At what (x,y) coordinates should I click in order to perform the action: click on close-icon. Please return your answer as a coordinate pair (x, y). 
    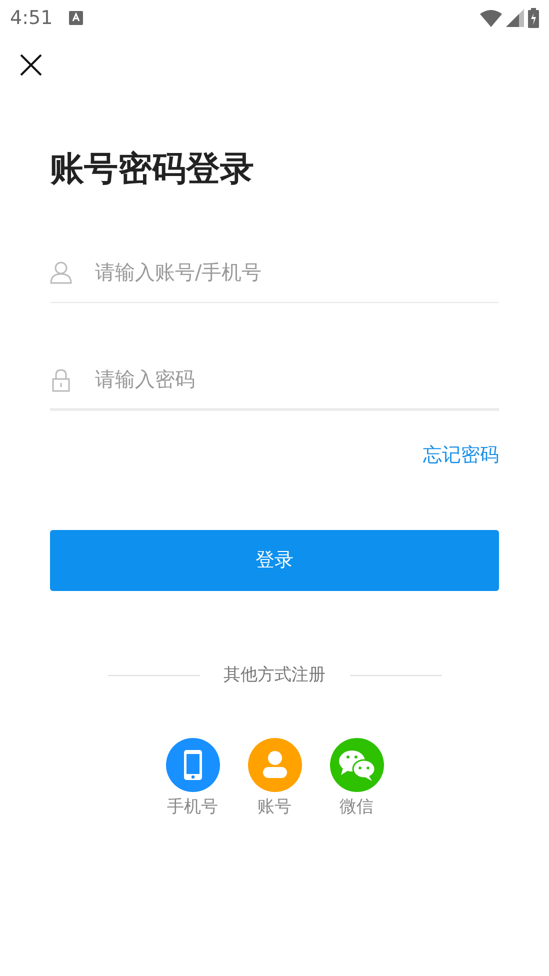
    Looking at the image, I should click on (31, 64).